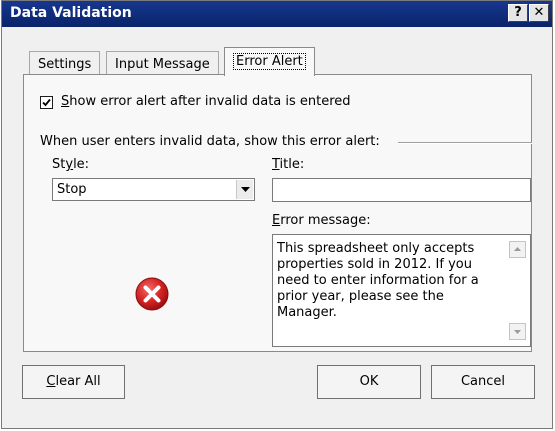  I want to click on tab-error-alert: Error Alert, so click(269, 61).